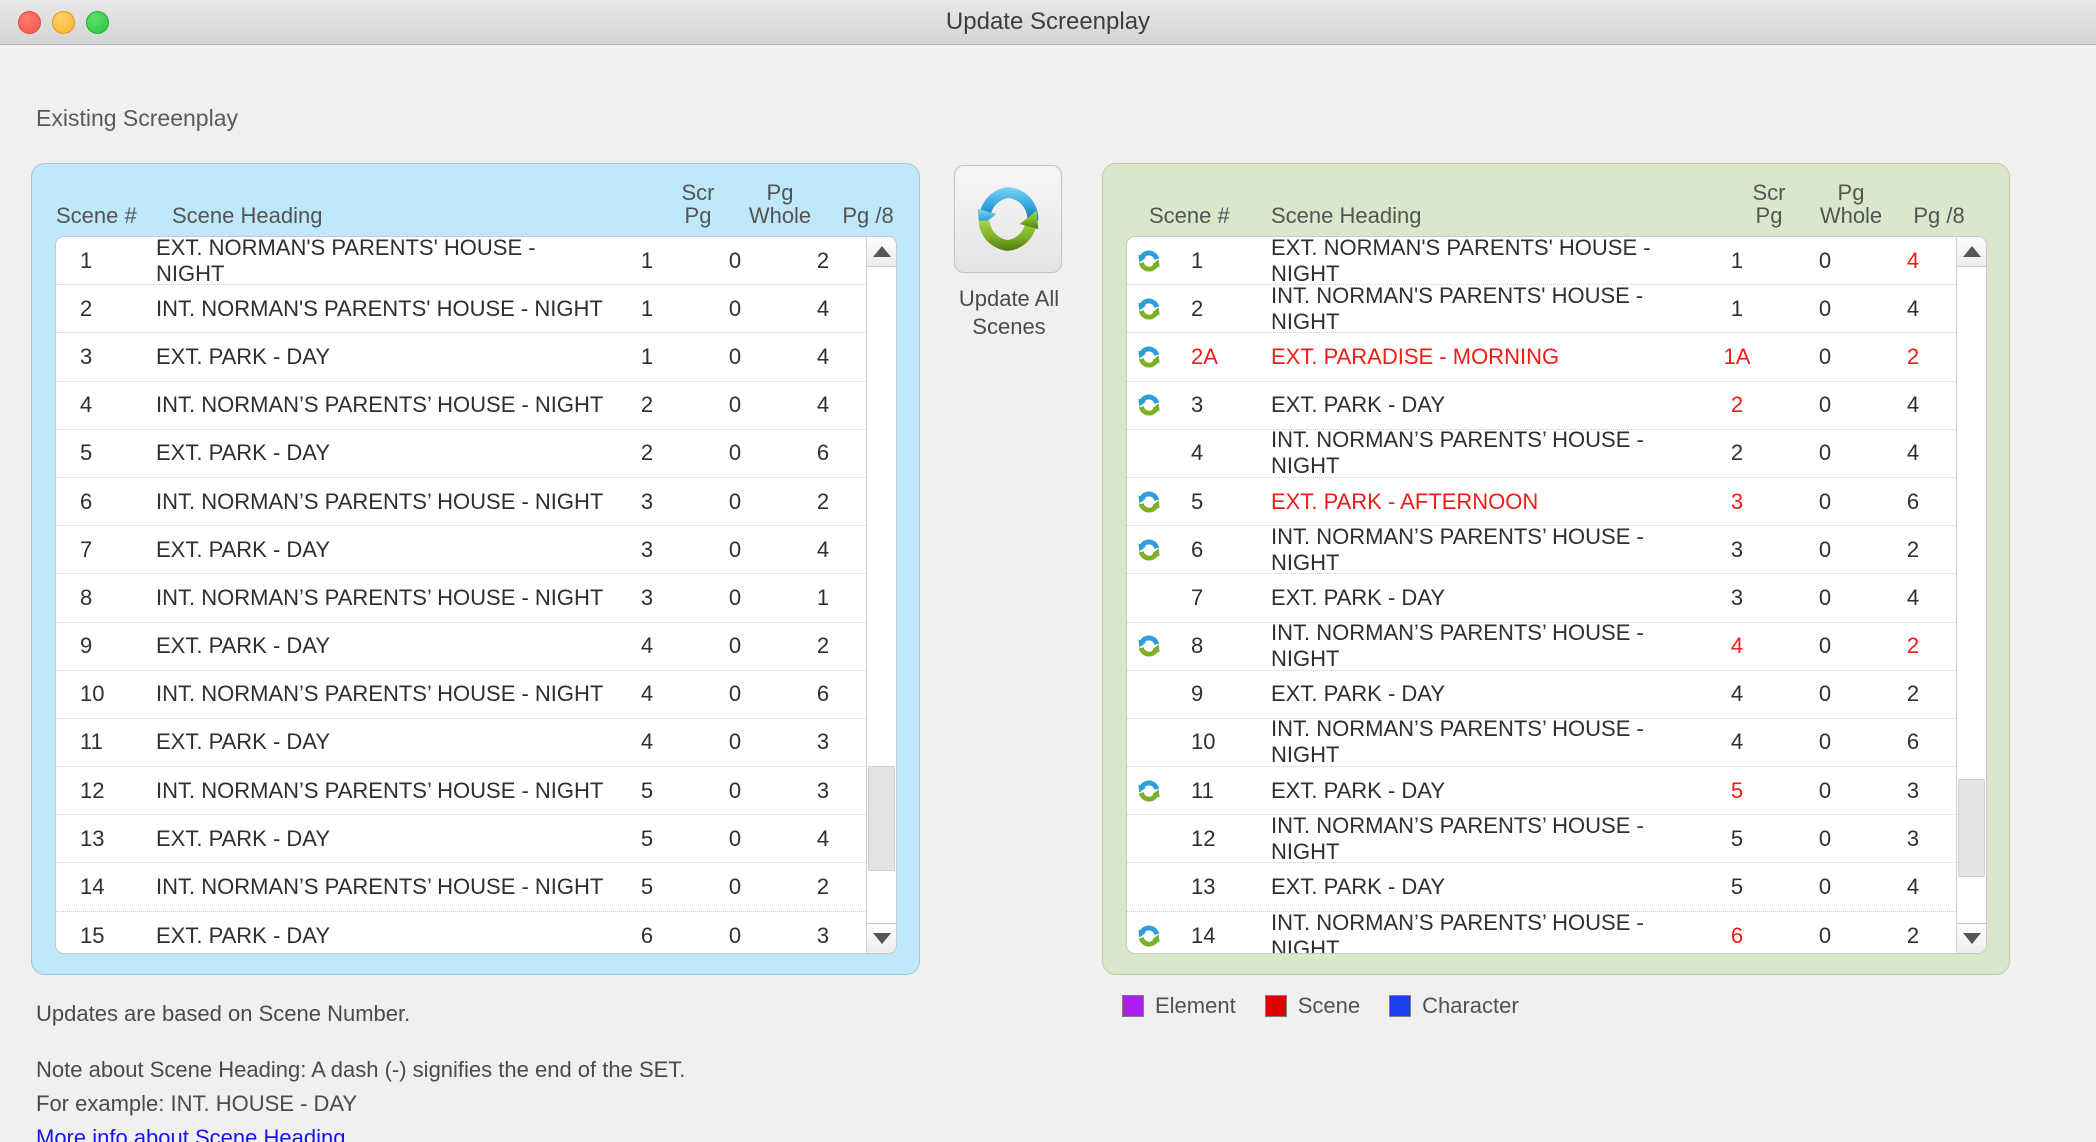 The width and height of the screenshot is (2096, 1142). I want to click on right-scrollbar-track, so click(1971, 595).